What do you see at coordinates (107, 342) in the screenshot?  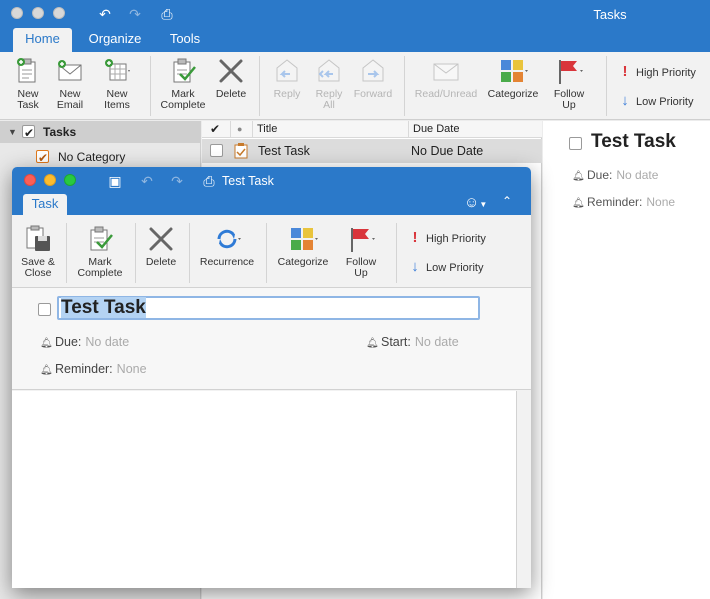 I see `due-date-picker: No date` at bounding box center [107, 342].